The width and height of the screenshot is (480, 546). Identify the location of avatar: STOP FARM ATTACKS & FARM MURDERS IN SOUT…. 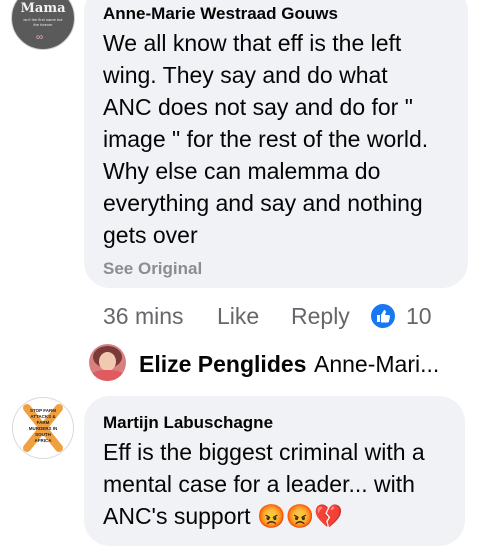
(43, 428).